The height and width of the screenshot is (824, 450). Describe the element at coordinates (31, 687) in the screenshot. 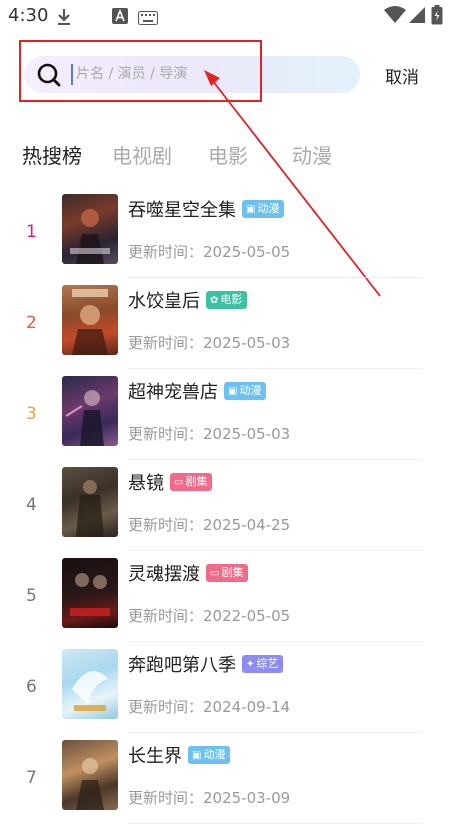

I see `rank-number: 6` at that location.